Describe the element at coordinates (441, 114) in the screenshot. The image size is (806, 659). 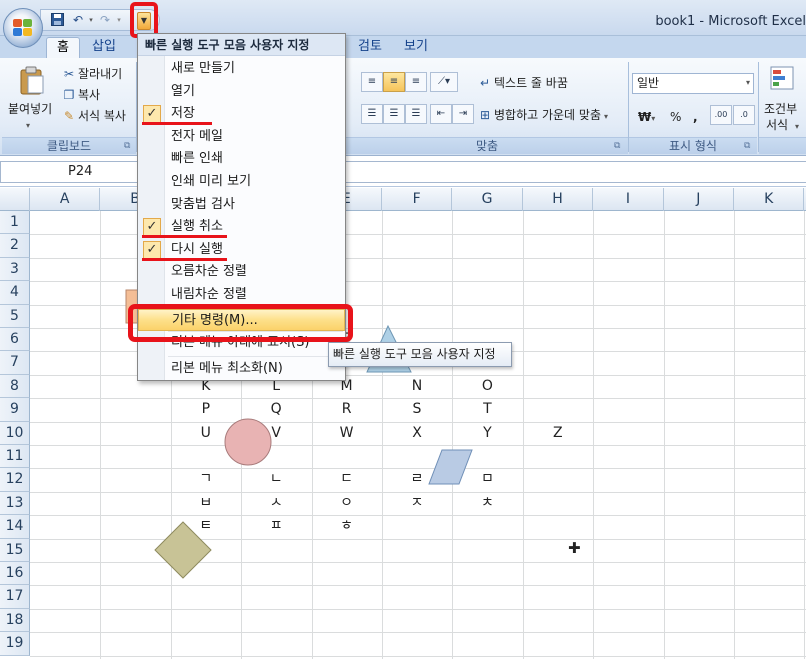
I see `decrease-indent-button: ⇤` at that location.